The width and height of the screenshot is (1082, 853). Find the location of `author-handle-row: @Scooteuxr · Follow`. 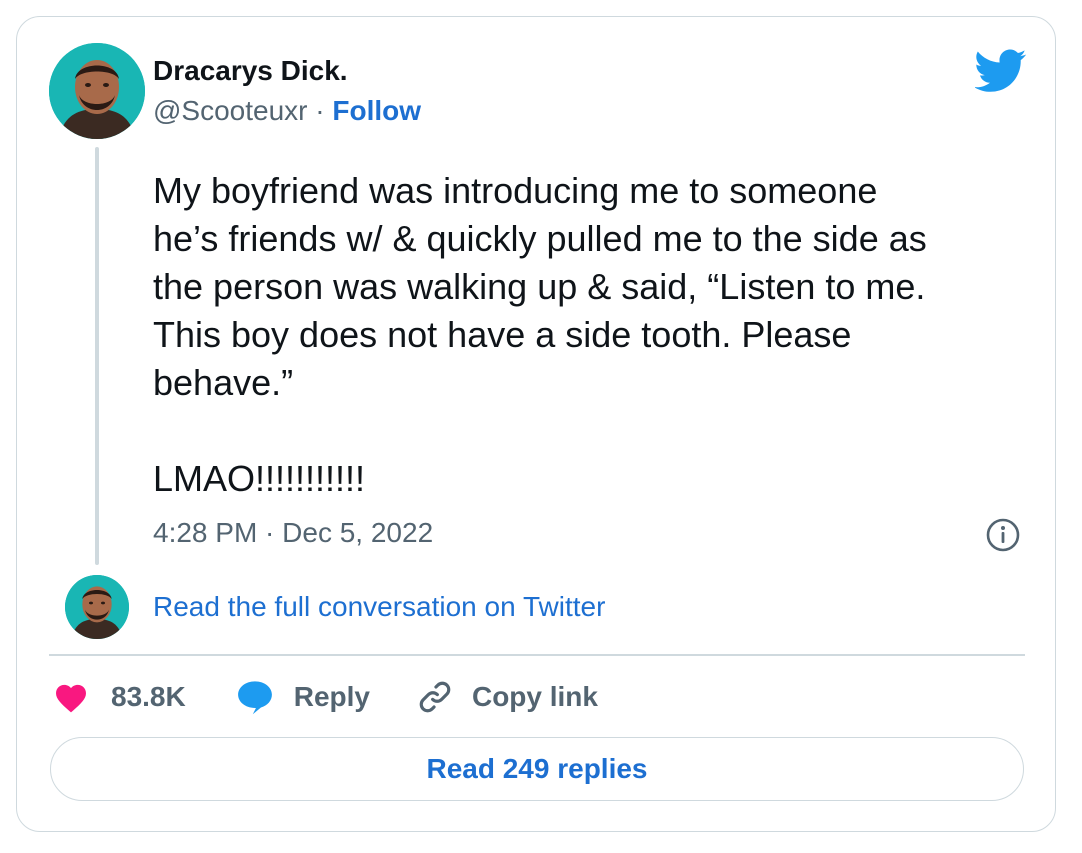

author-handle-row: @Scooteuxr · Follow is located at coordinates (287, 111).